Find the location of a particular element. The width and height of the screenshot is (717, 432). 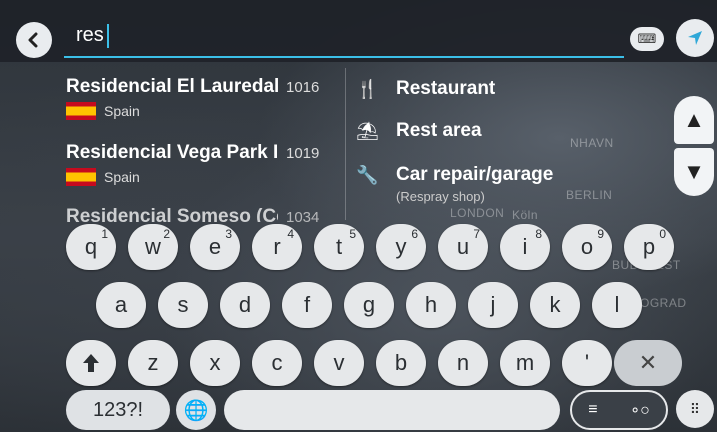

key-s: s is located at coordinates (183, 305).